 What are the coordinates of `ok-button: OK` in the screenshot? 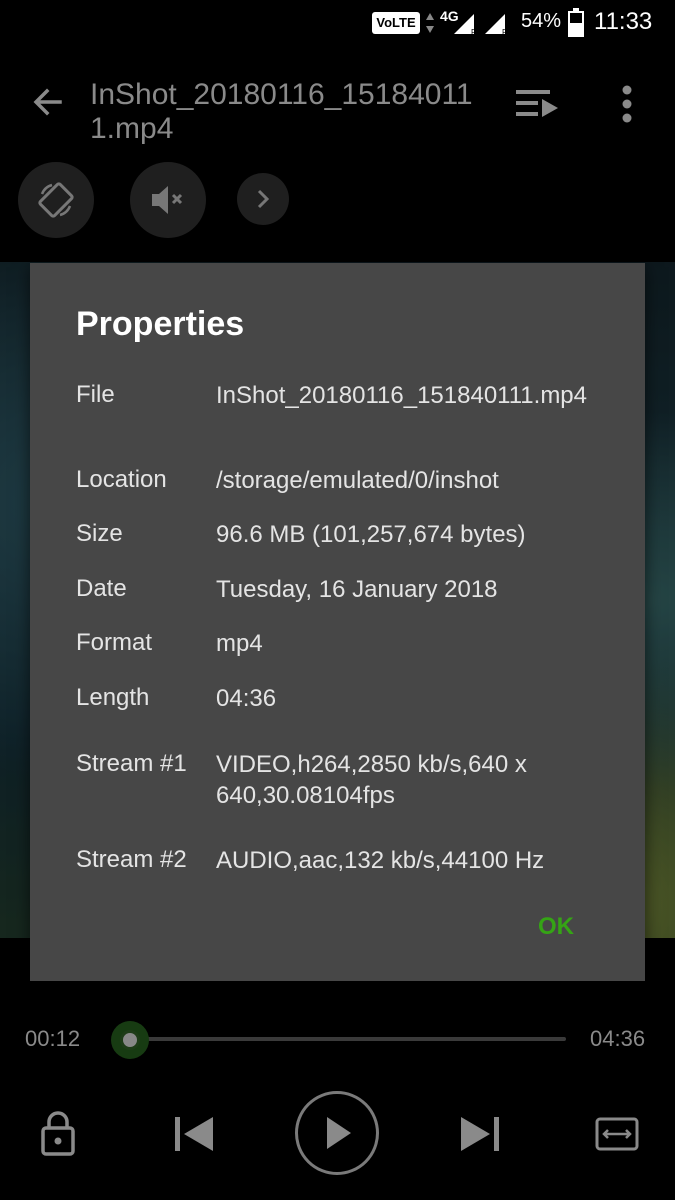 It's located at (556, 927).